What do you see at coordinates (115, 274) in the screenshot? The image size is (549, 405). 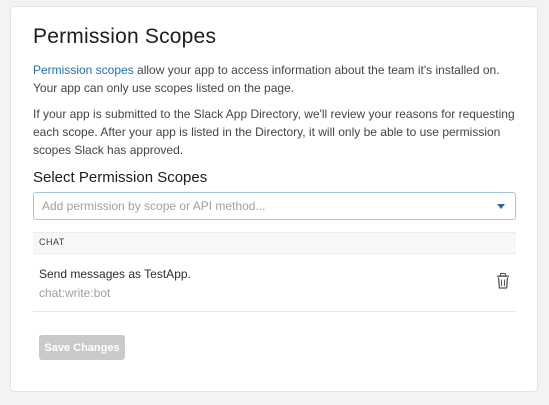 I see `scope-description: Send messages as TestApp.` at bounding box center [115, 274].